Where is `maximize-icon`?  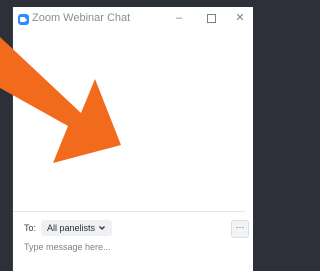 maximize-icon is located at coordinates (211, 18).